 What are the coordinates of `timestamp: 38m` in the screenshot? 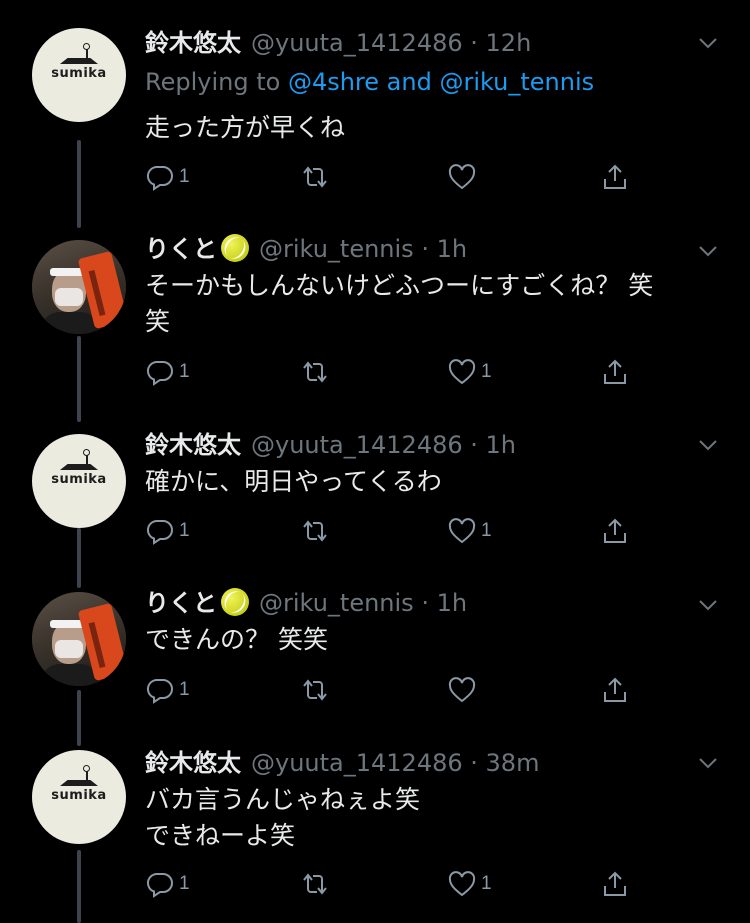 It's located at (512, 763).